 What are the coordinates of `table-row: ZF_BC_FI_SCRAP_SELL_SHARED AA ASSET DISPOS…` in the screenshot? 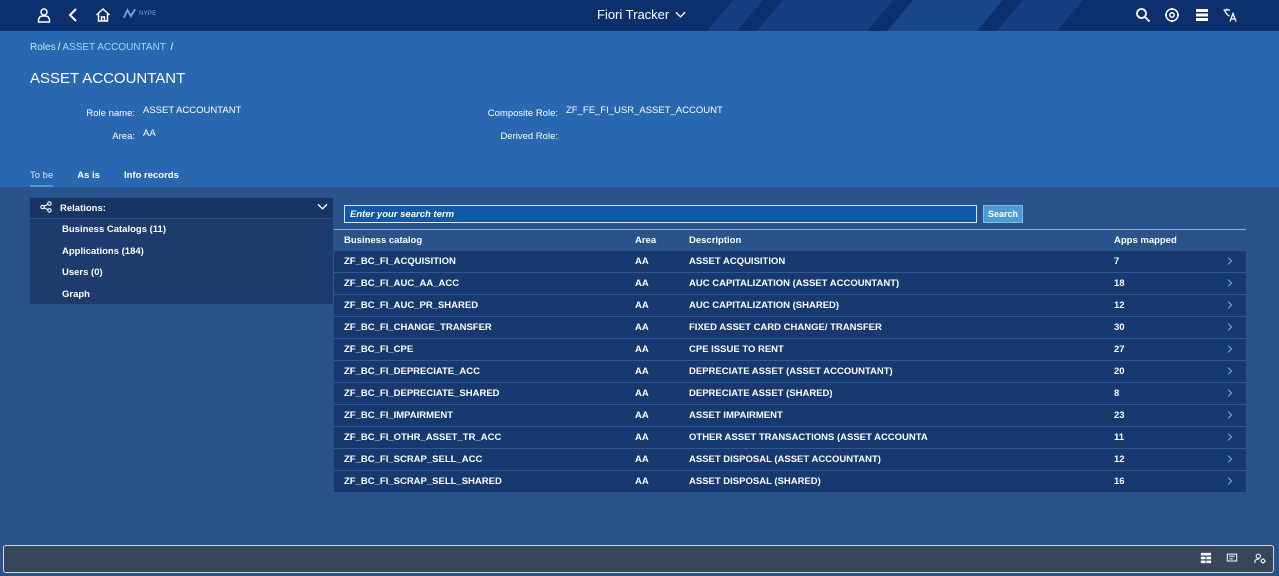 It's located at (790, 481).